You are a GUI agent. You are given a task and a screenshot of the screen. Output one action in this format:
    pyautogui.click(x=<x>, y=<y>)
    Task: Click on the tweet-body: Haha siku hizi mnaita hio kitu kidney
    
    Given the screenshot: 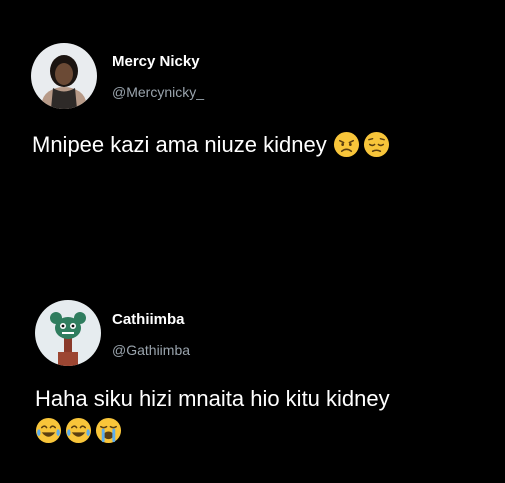 What is the action you would take?
    pyautogui.click(x=212, y=398)
    